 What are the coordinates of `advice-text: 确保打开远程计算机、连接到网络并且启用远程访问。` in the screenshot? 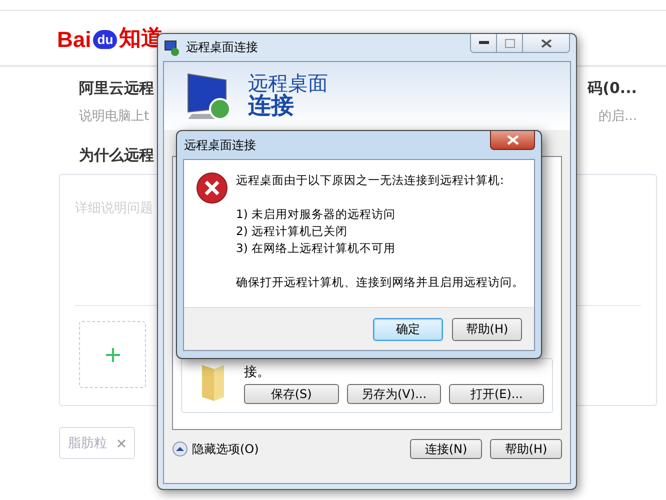 It's located at (380, 282).